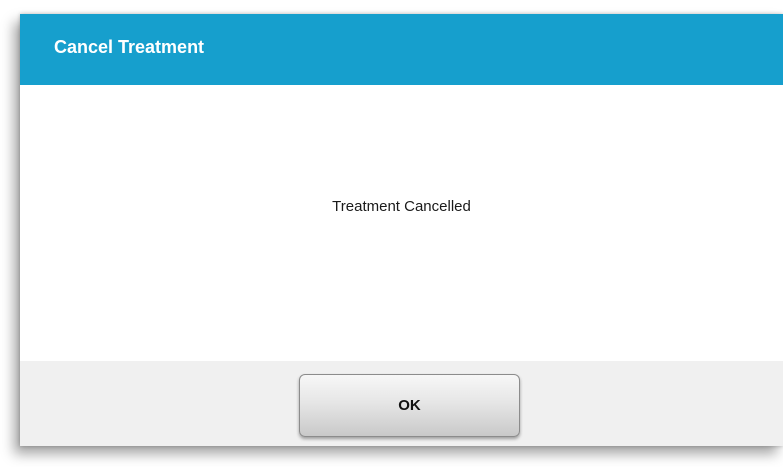  What do you see at coordinates (129, 47) in the screenshot?
I see `dialog-title: Cancel Treatment` at bounding box center [129, 47].